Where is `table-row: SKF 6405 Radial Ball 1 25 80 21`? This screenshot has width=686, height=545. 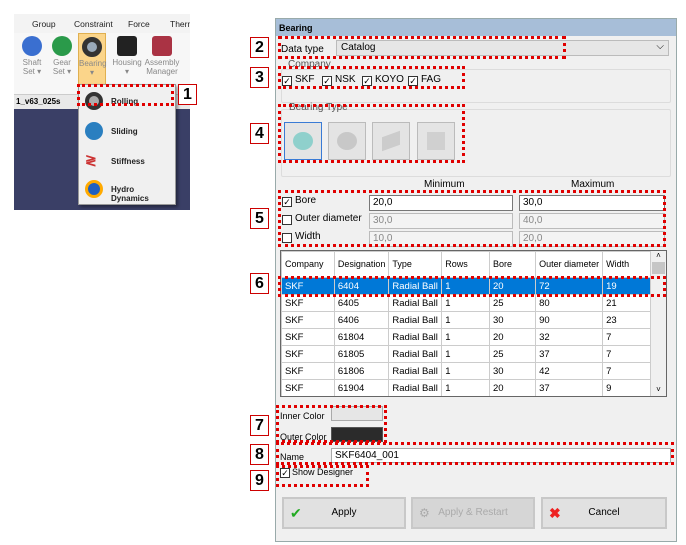 table-row: SKF 6405 Radial Ball 1 25 80 21 is located at coordinates (466, 303).